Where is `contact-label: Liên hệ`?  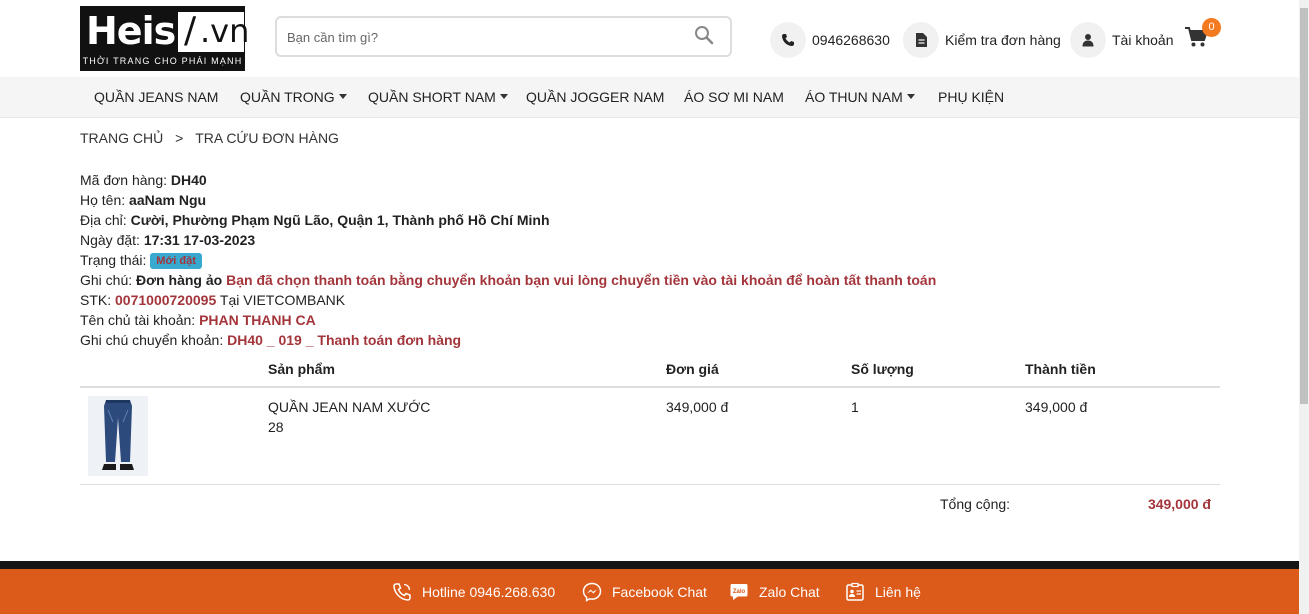
contact-label: Liên hệ is located at coordinates (898, 592).